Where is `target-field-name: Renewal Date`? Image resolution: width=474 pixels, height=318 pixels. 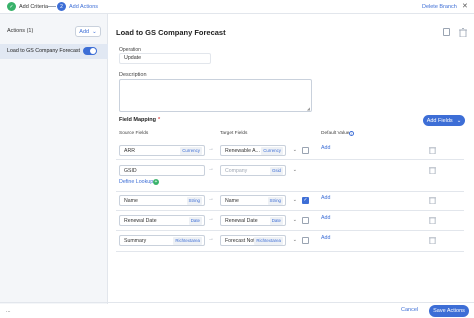
target-field-name: Renewal Date is located at coordinates (241, 221).